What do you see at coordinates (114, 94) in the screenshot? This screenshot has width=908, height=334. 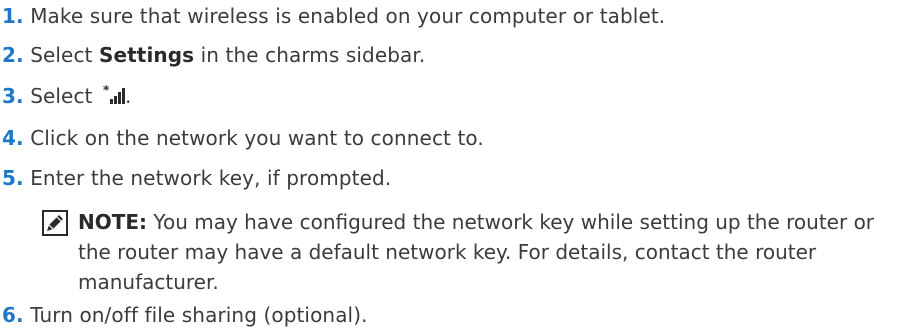 I see `wireless-signal-icon: *` at bounding box center [114, 94].